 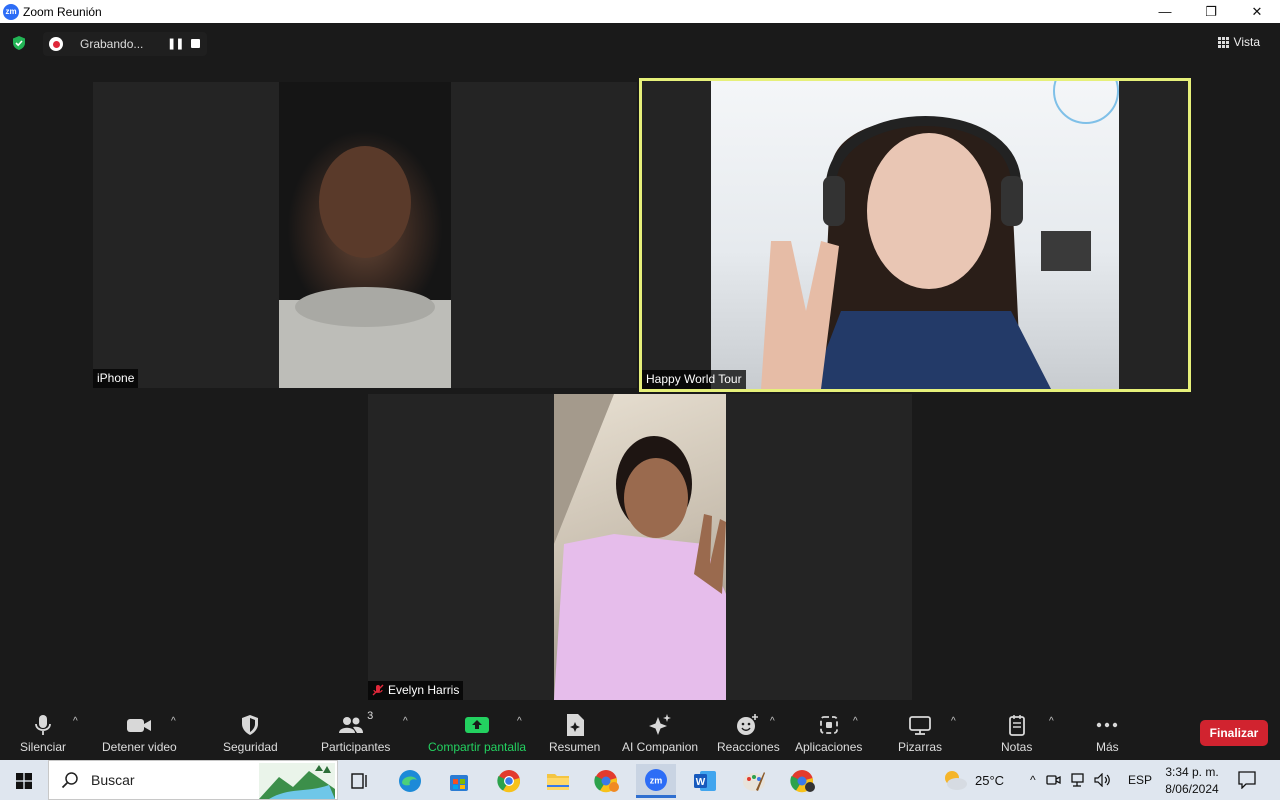 What do you see at coordinates (173, 721) in the screenshot?
I see `video-options-chevron-icon: ^` at bounding box center [173, 721].